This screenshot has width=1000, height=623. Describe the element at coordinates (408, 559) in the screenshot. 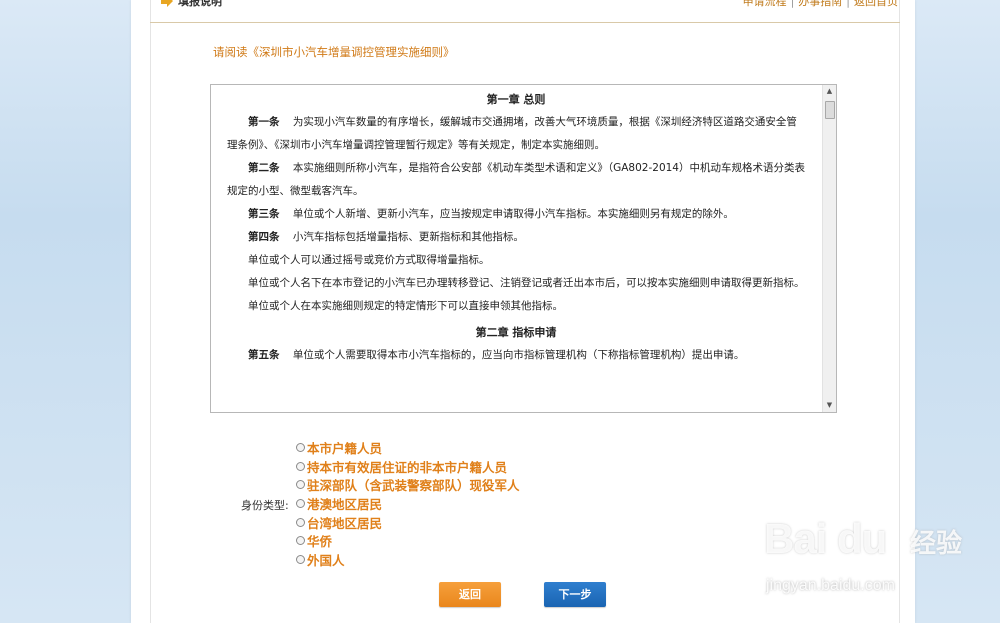

I see `identity-option-foreigner: 外国人` at that location.